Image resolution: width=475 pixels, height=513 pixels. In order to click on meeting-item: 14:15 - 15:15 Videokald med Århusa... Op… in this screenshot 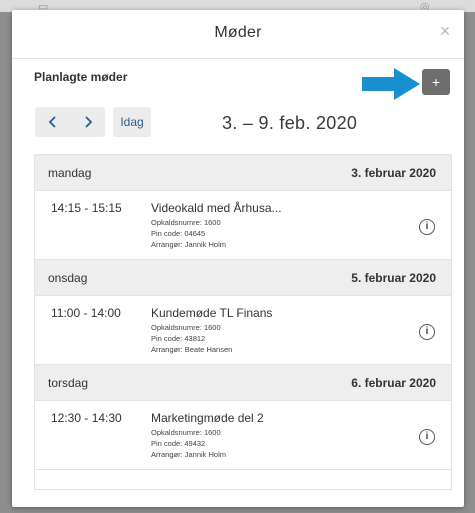, I will do `click(243, 225)`.